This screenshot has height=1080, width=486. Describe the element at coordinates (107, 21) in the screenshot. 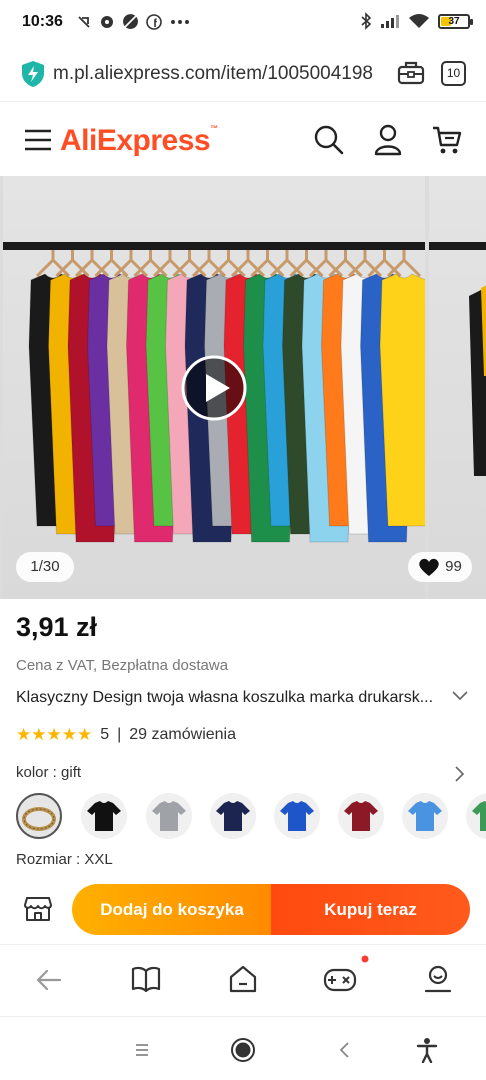

I see `vpn-icon` at that location.